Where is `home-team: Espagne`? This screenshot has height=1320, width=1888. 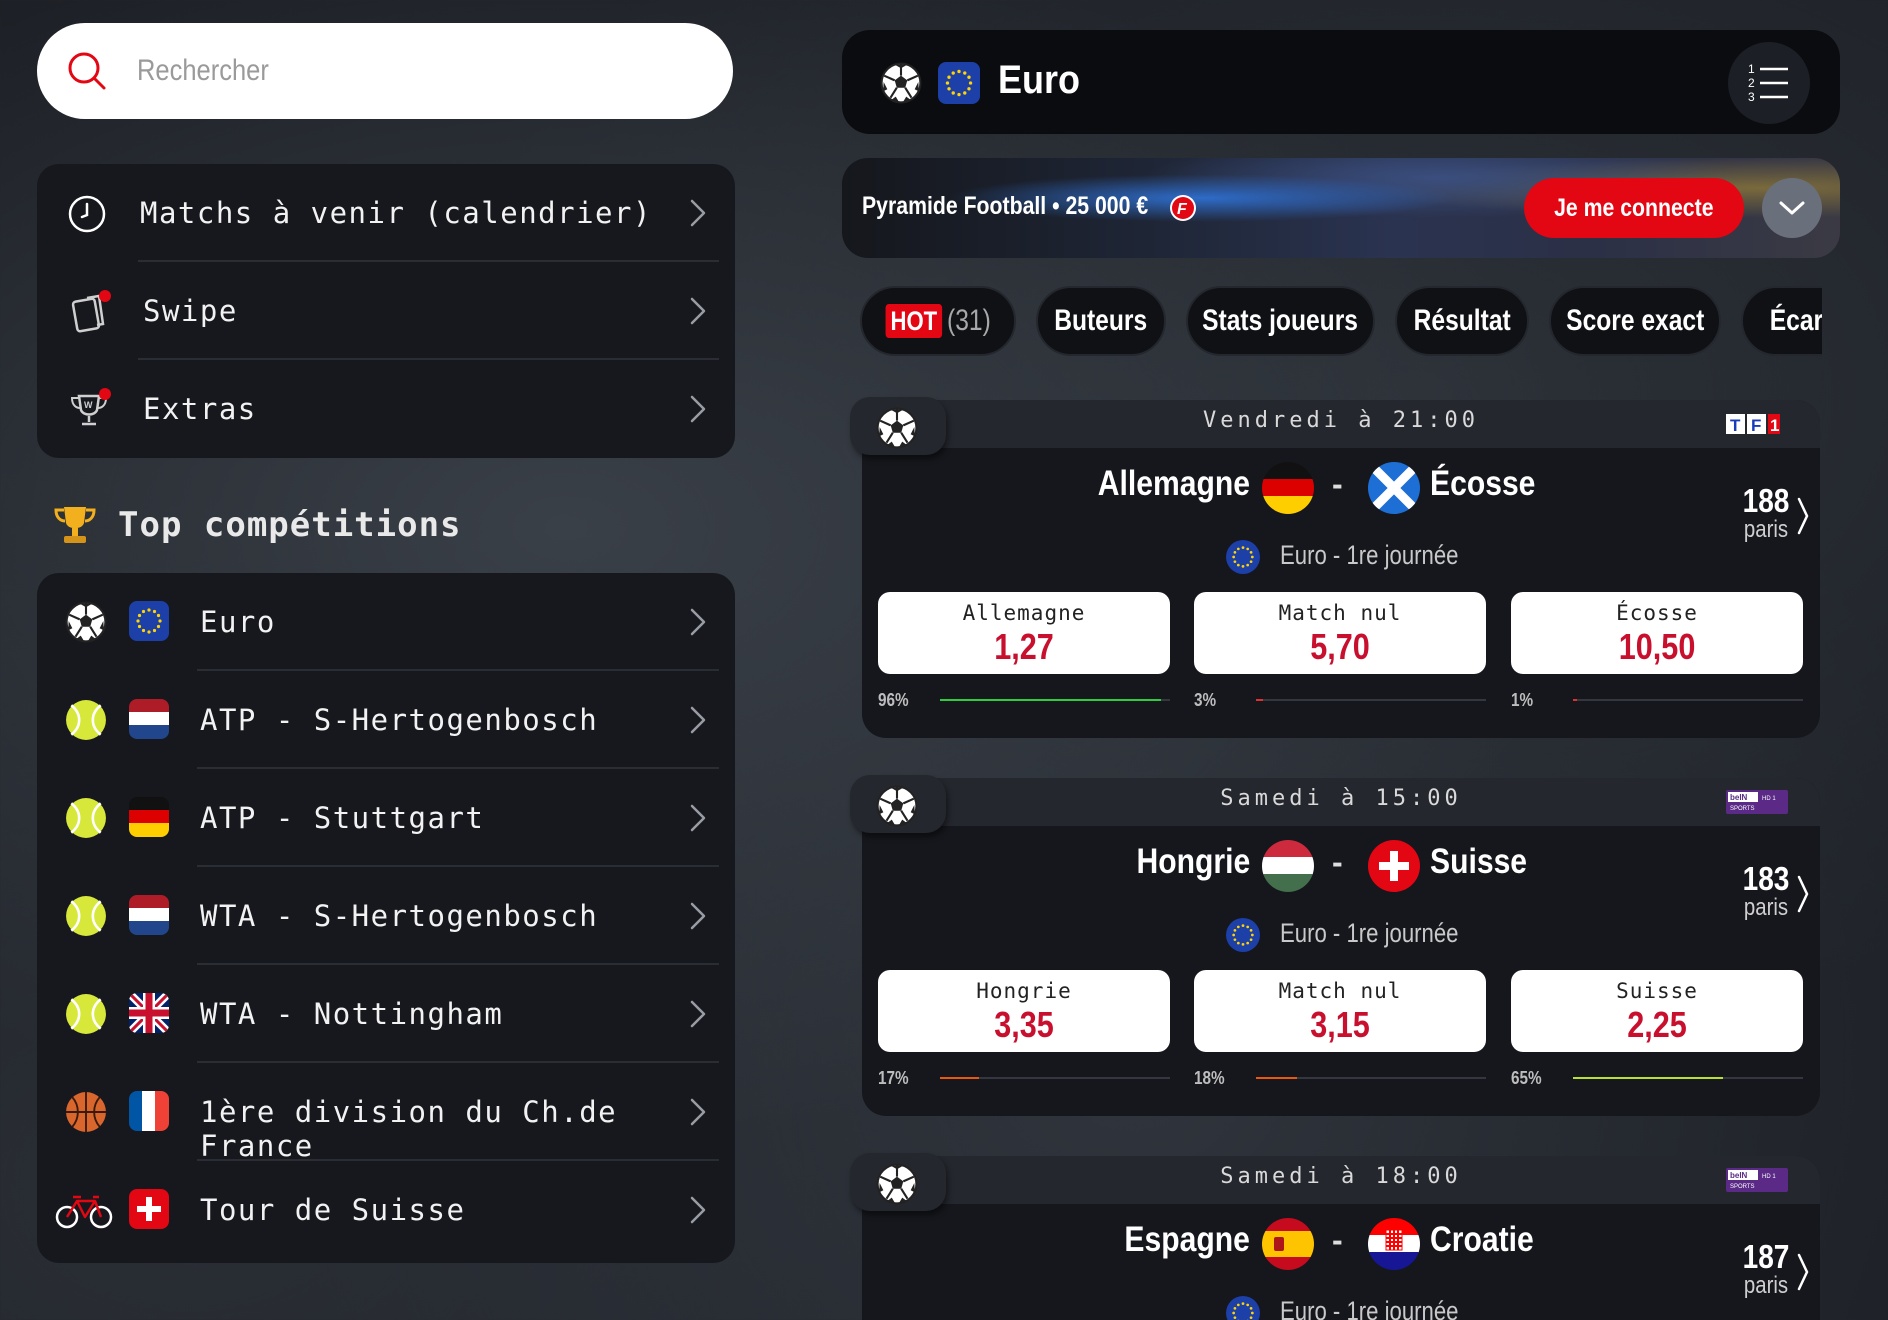 home-team: Espagne is located at coordinates (1187, 1239).